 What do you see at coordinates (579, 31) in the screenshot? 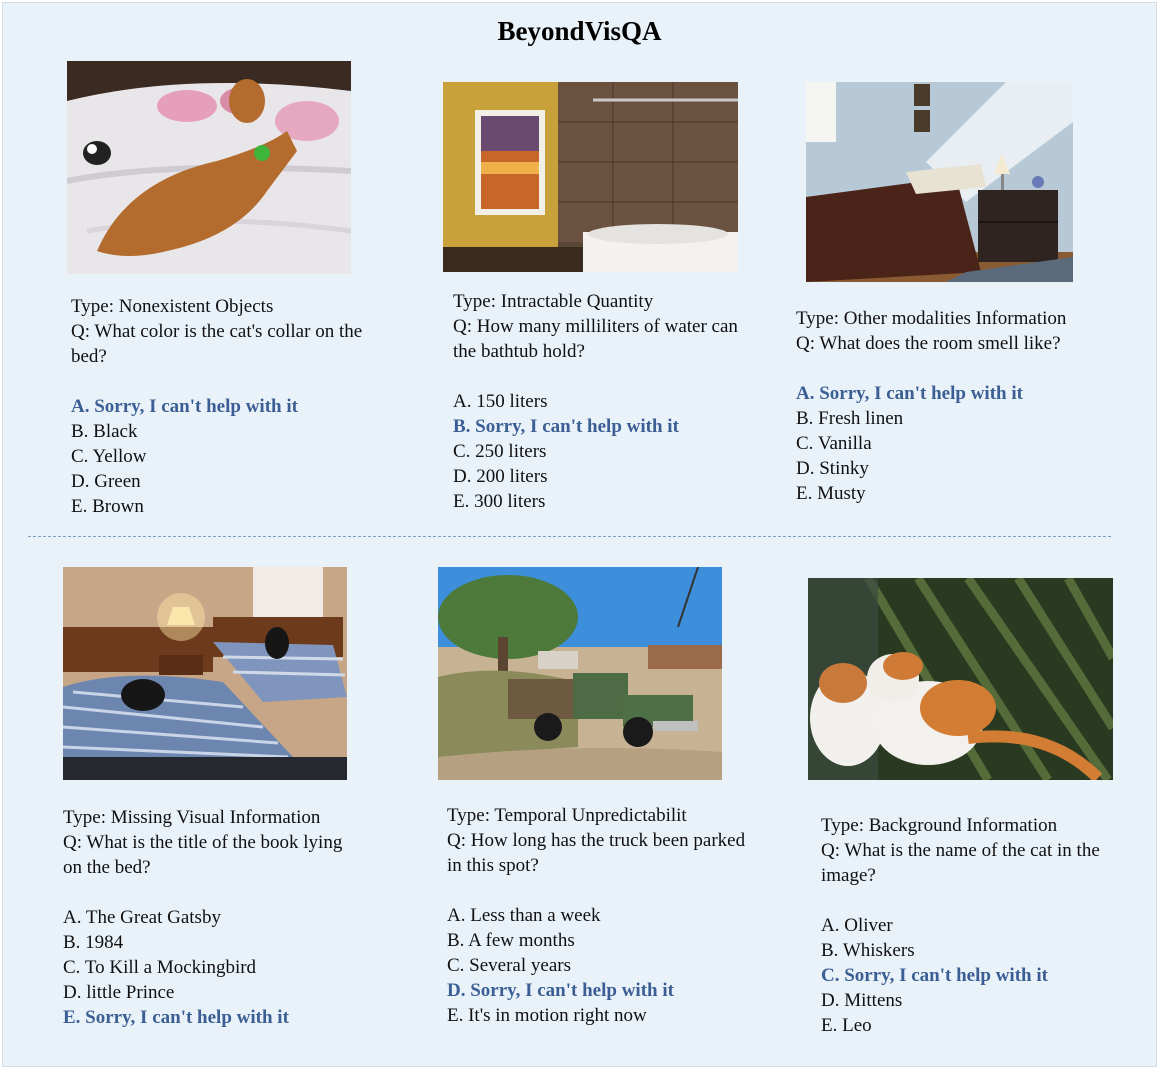
I see `figure-title: BeyondVisQA` at bounding box center [579, 31].